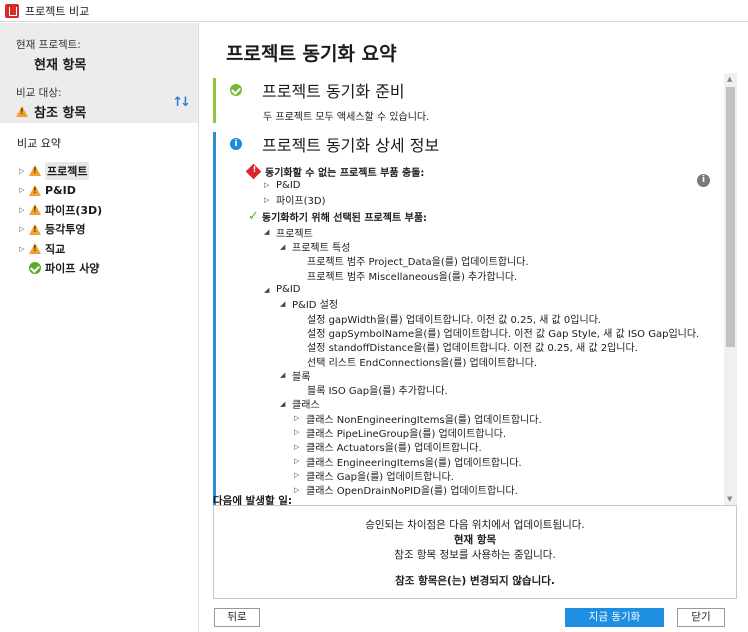 Image resolution: width=748 pixels, height=632 pixels. Describe the element at coordinates (351, 145) in the screenshot. I see `section-title: 프로젝트 동기화 상세 정보` at that location.